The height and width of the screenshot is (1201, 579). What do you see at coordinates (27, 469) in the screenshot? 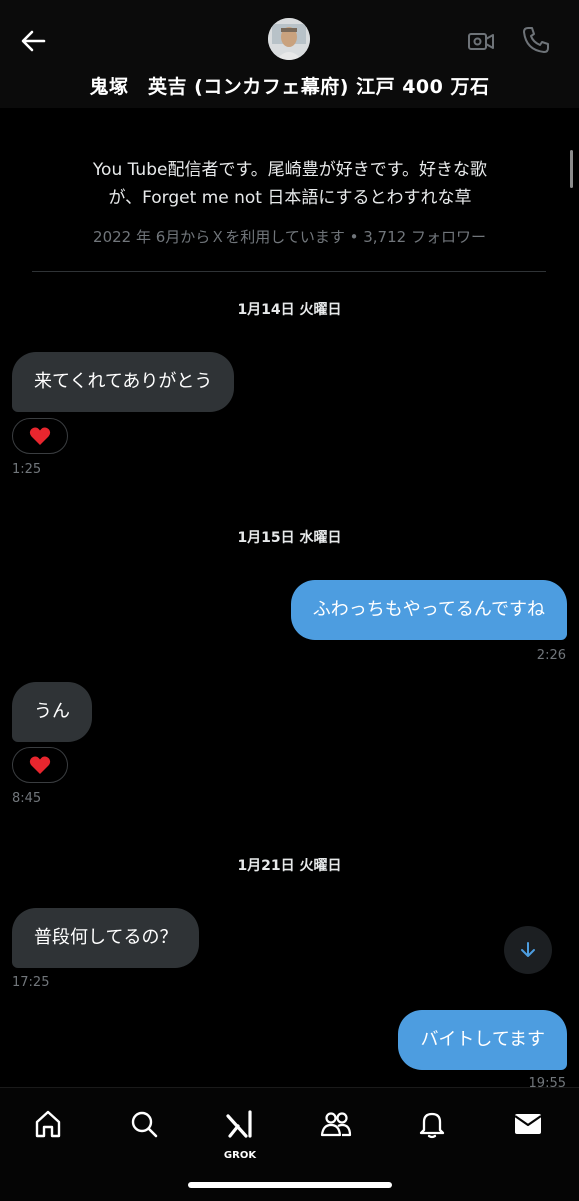
I see `message-timestamp: 1:25` at bounding box center [27, 469].